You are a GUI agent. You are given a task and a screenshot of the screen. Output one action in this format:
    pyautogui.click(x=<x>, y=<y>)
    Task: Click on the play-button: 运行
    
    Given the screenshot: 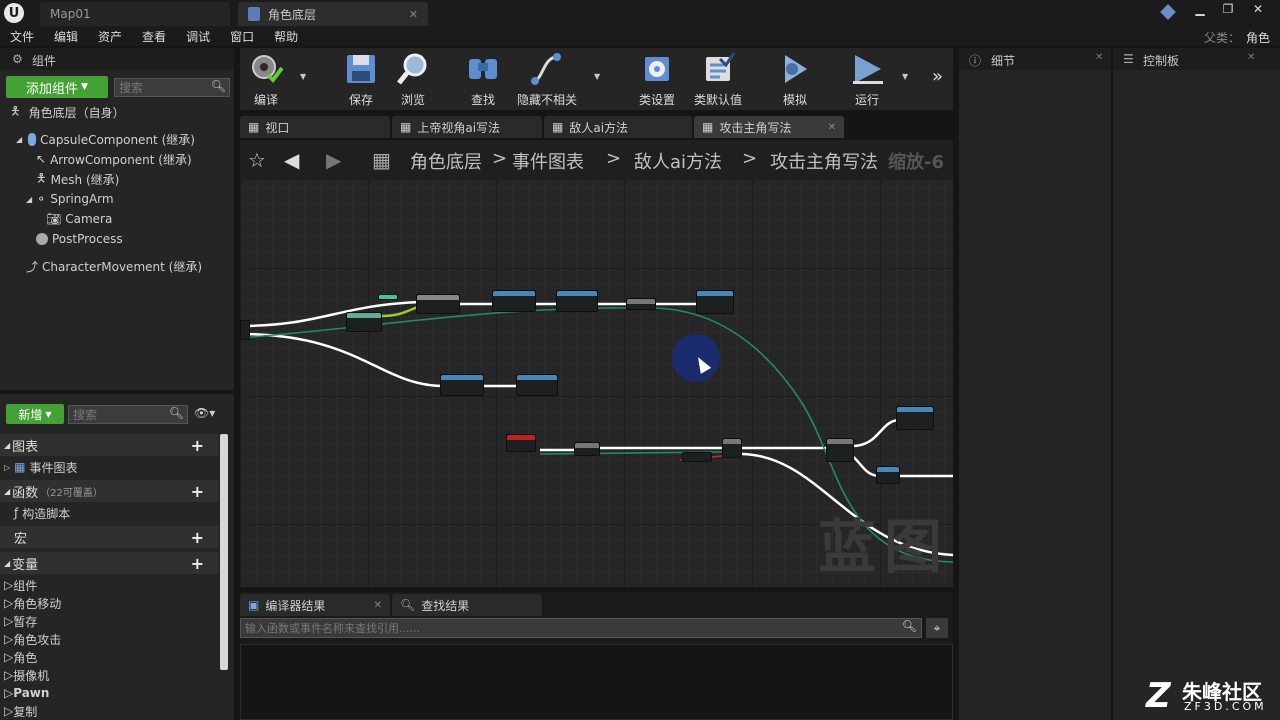 What is the action you would take?
    pyautogui.click(x=867, y=79)
    